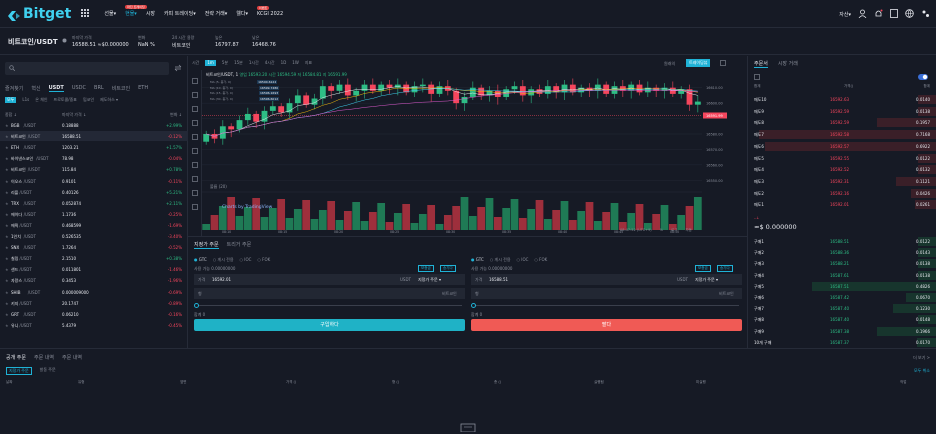  I want to click on subtab-l1s: L1s, so click(25, 100).